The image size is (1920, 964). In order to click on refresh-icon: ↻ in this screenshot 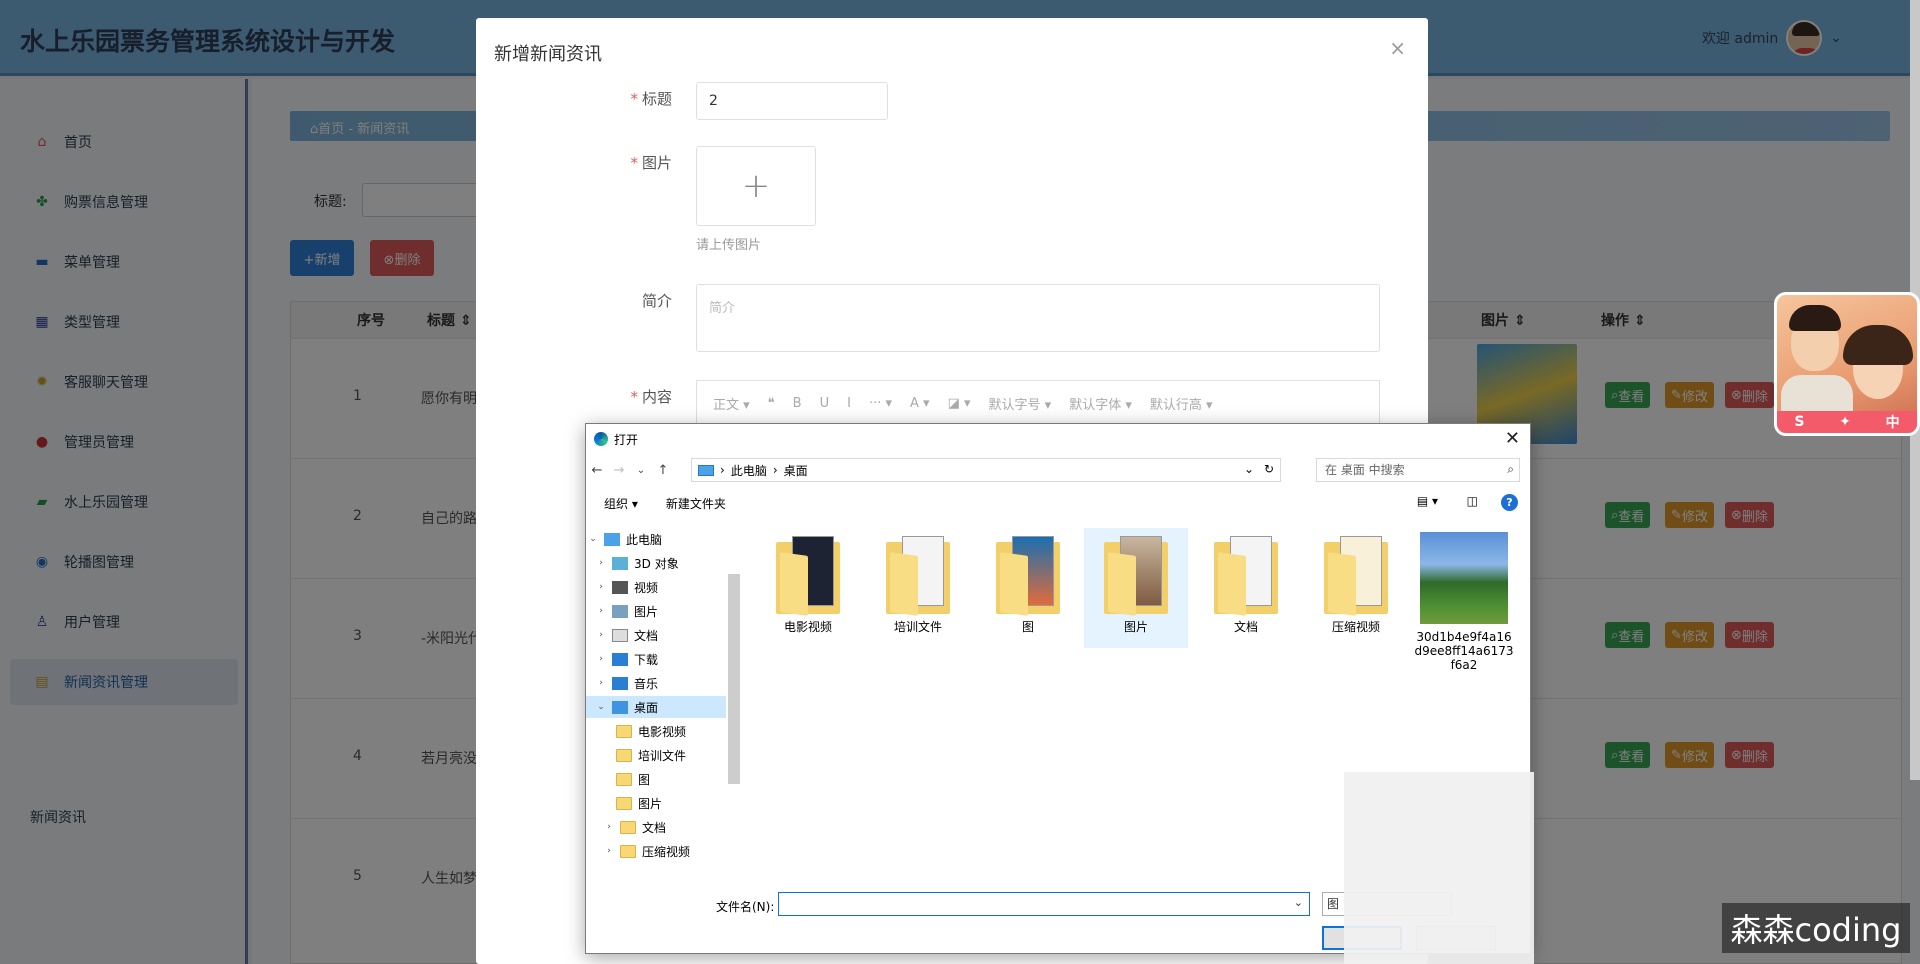, I will do `click(1269, 469)`.